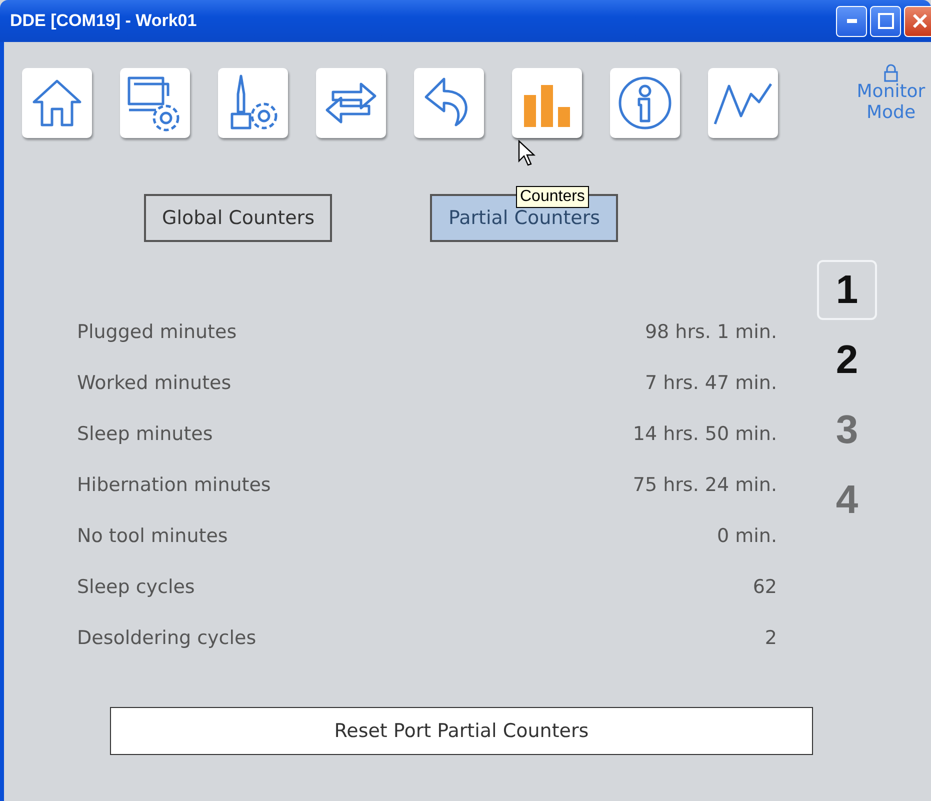 The width and height of the screenshot is (931, 801). Describe the element at coordinates (166, 637) in the screenshot. I see `counter-label: Desoldering cycles` at that location.